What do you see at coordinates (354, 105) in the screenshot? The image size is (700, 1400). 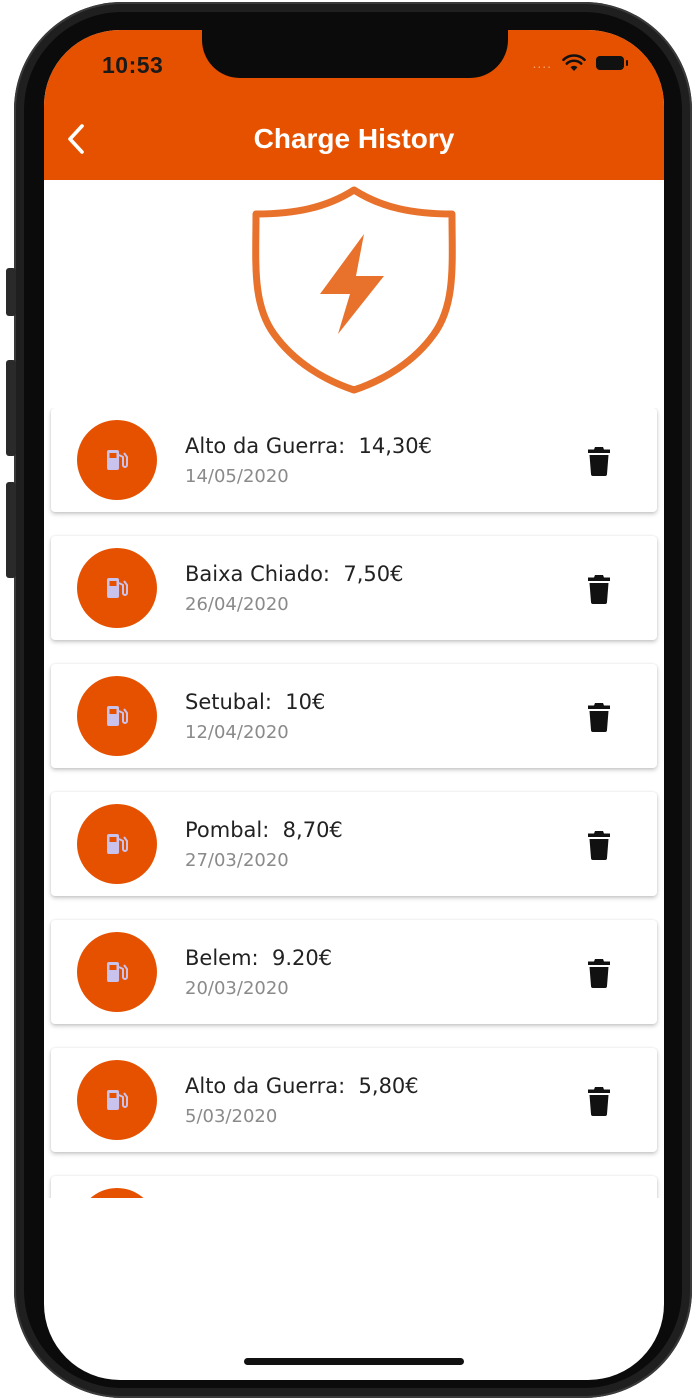 I see `app-bar: 10:53 .... Charge History` at bounding box center [354, 105].